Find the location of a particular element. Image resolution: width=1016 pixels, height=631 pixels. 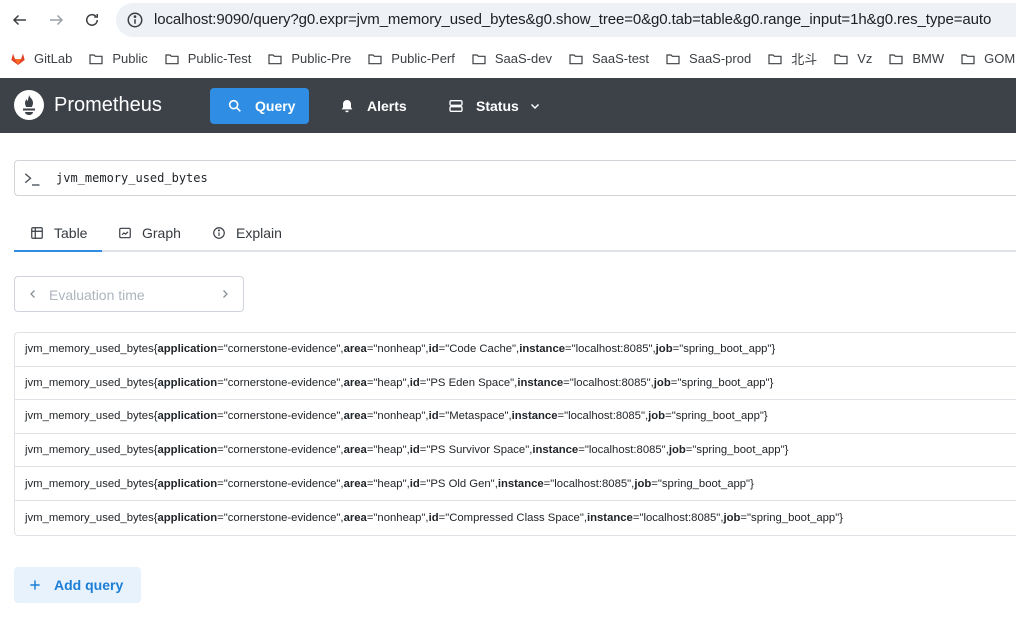

chevron-right-icon is located at coordinates (225, 294).